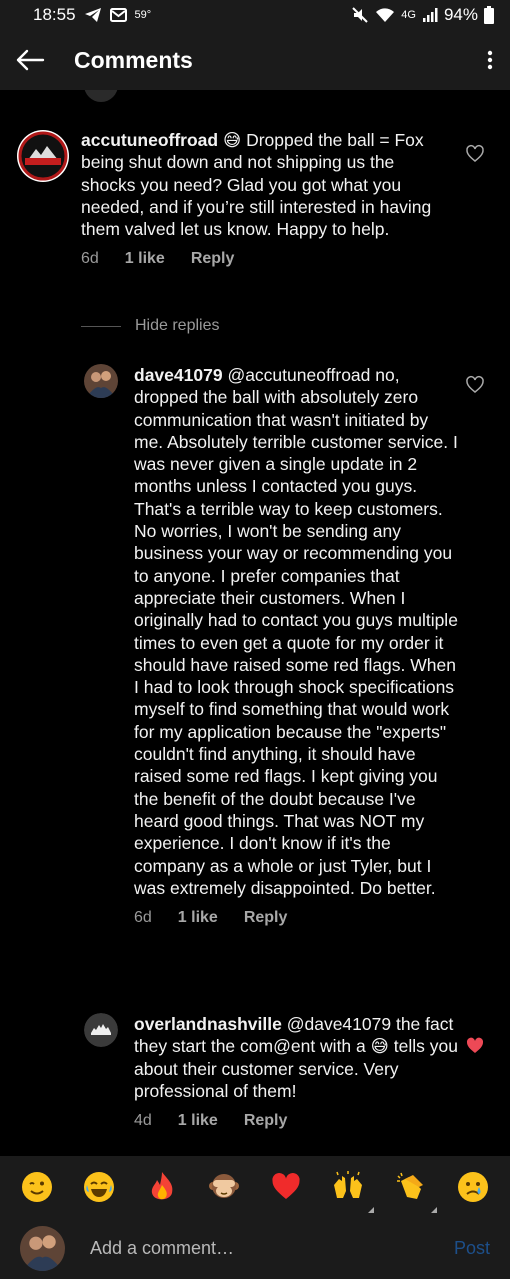 This screenshot has width=510, height=1279. I want to click on more-options-button, so click(490, 60).